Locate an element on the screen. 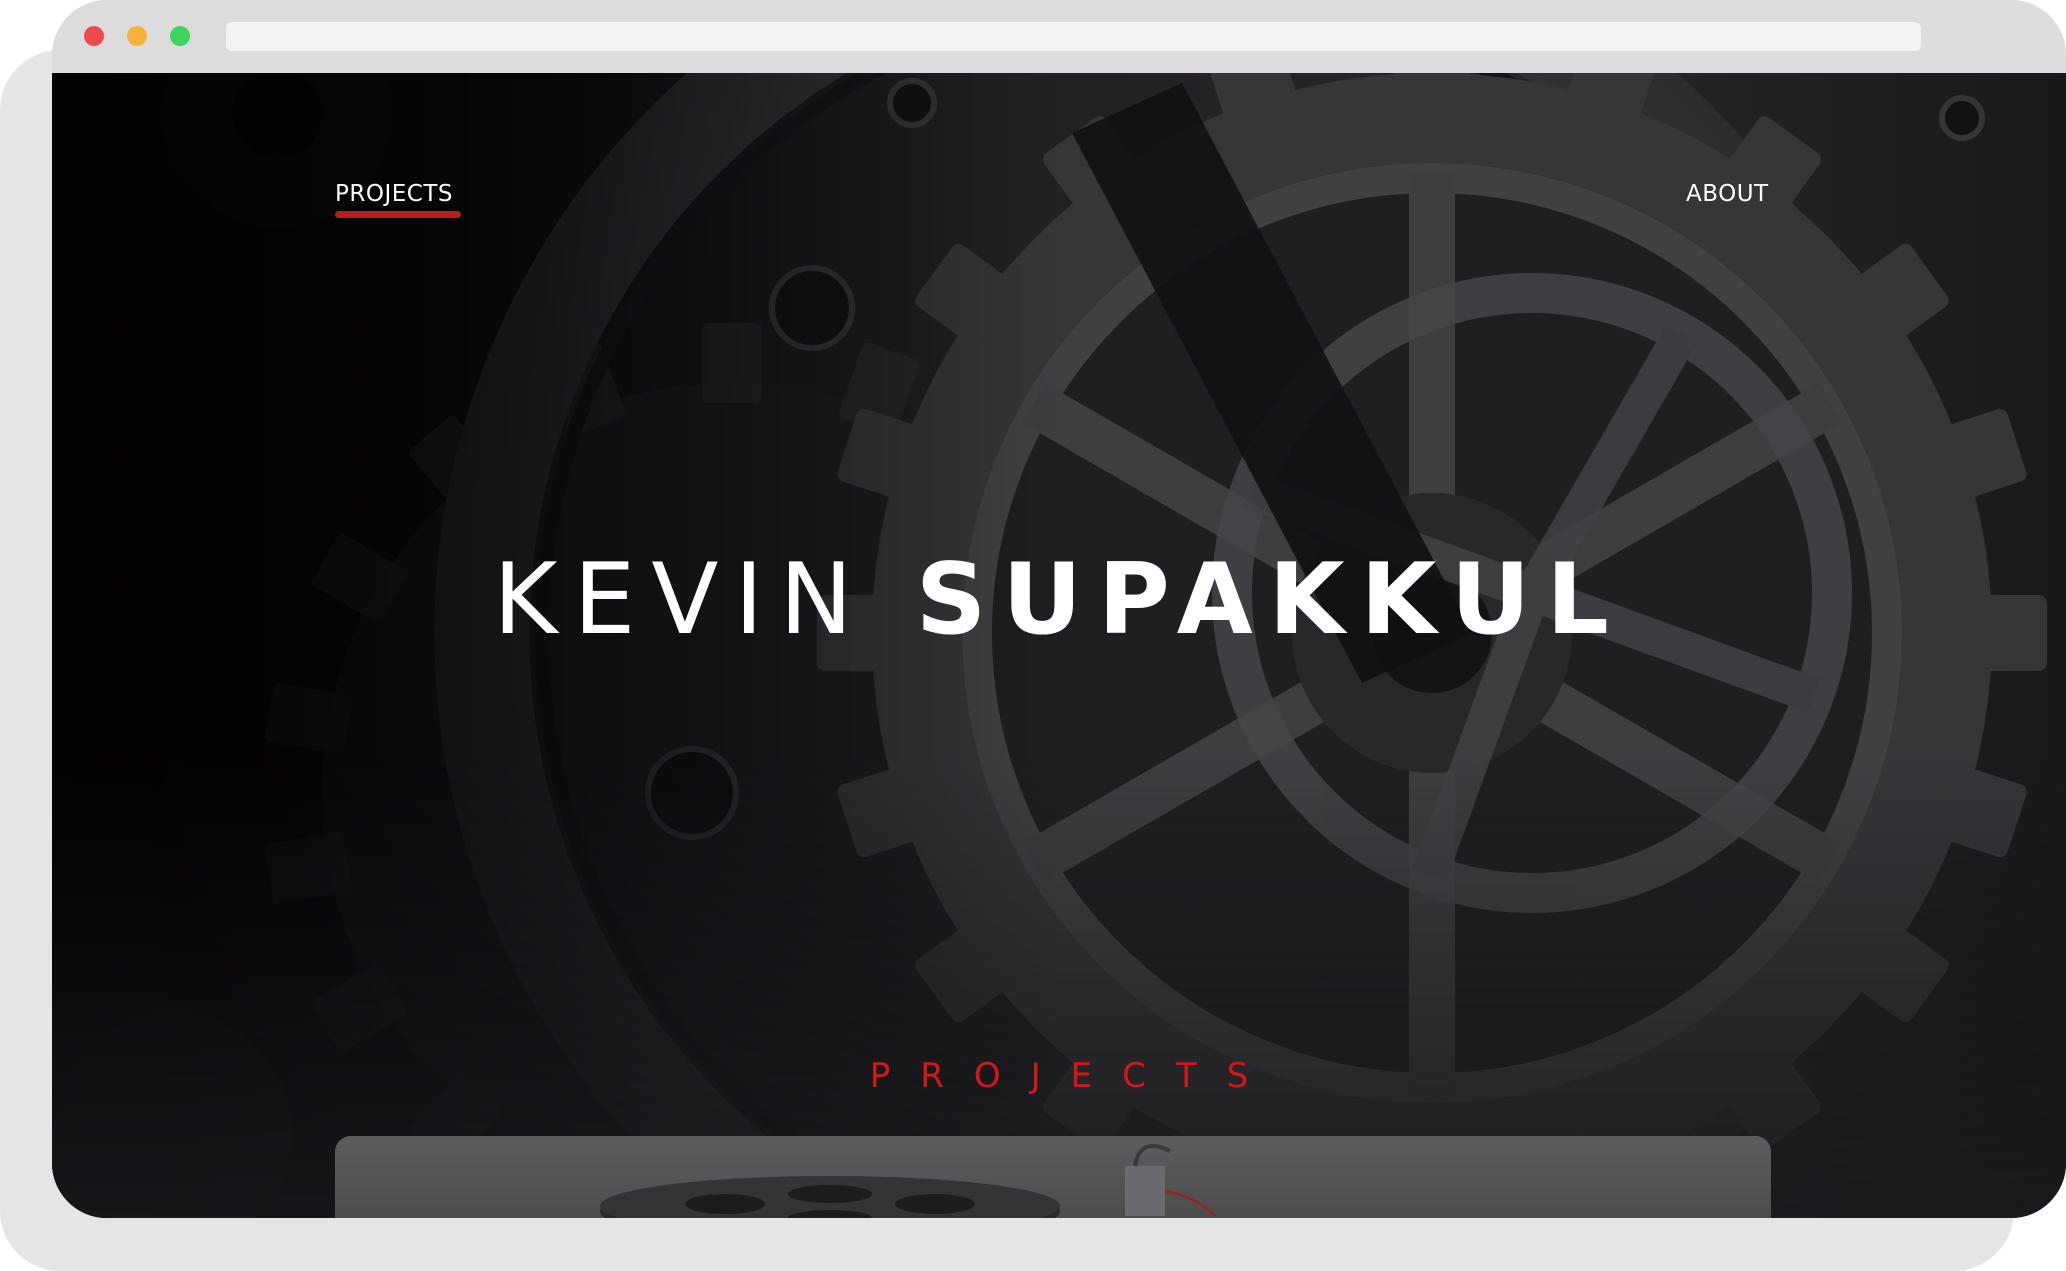 This screenshot has width=2066, height=1271. address-bar is located at coordinates (1073, 36).